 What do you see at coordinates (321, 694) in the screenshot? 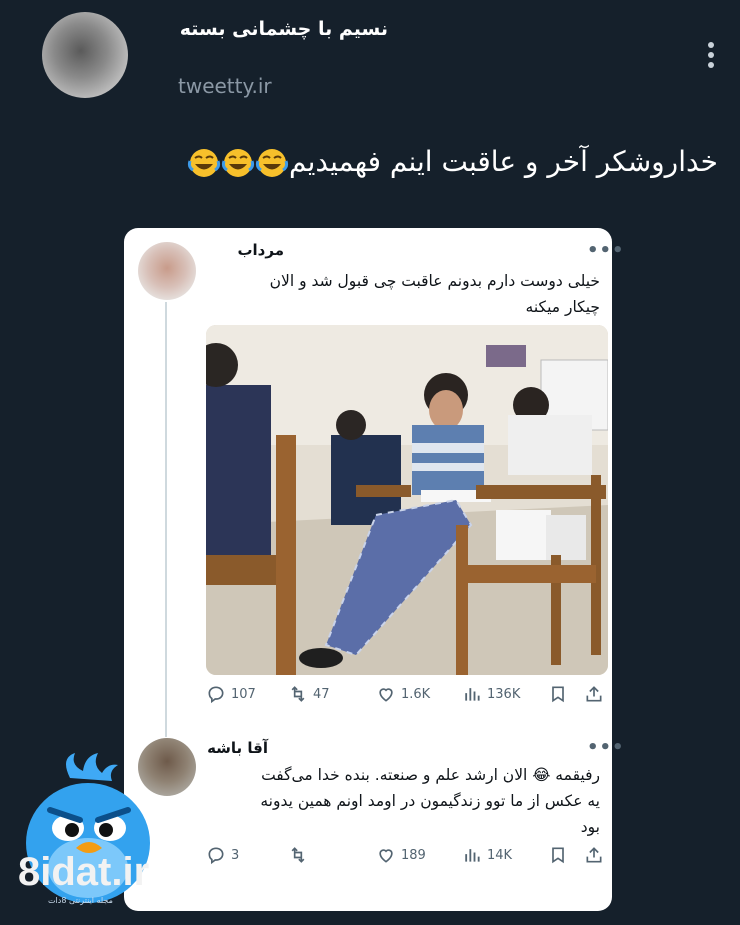
I see `retweet-count: 47` at bounding box center [321, 694].